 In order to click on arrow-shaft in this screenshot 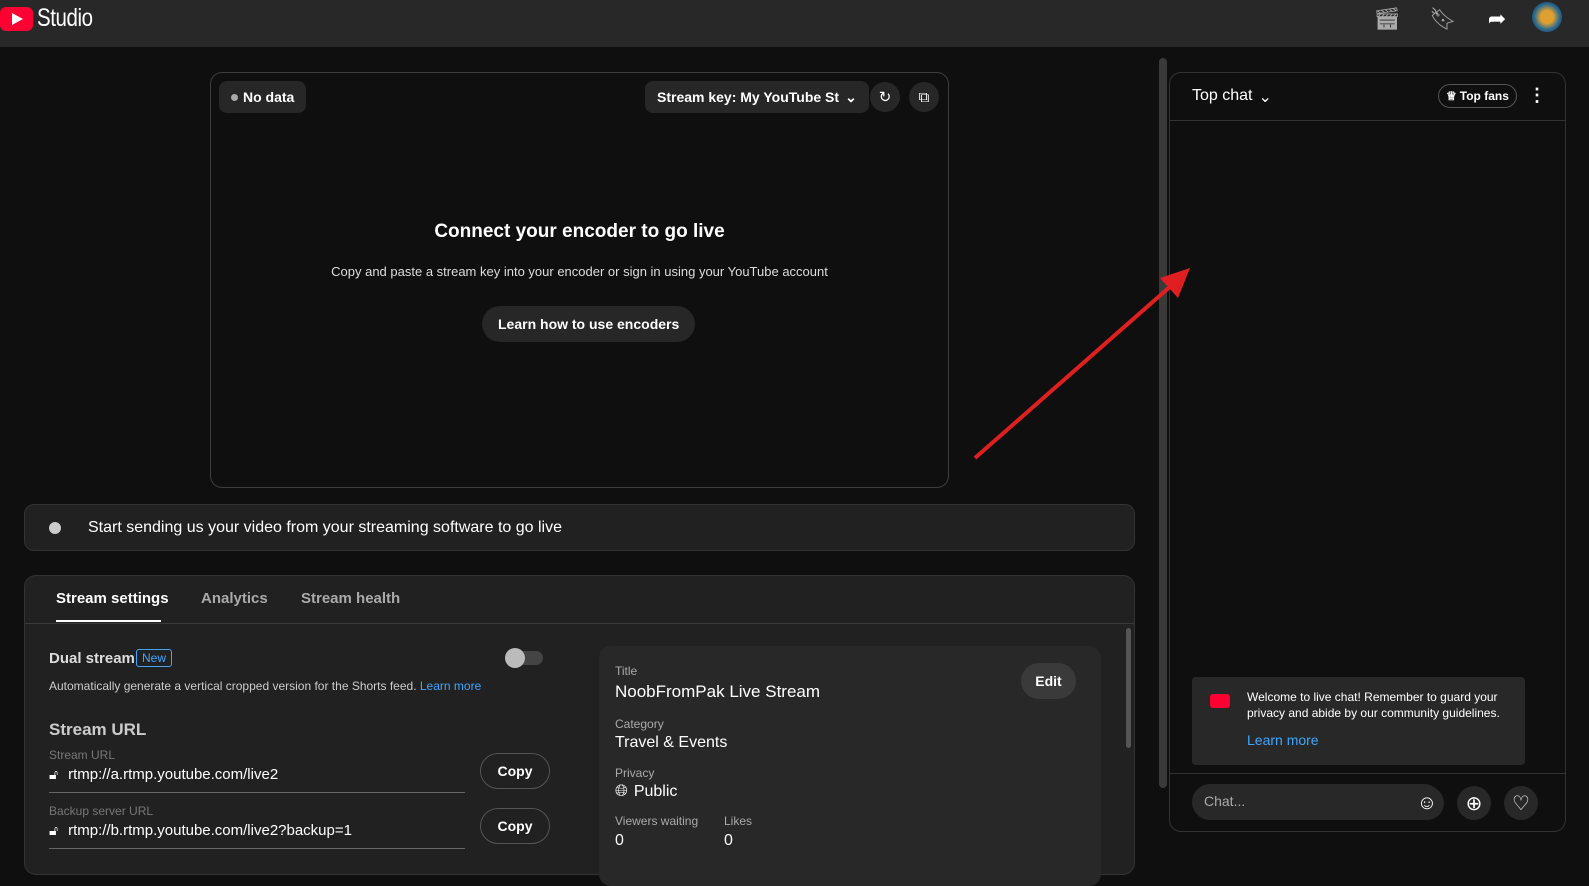, I will do `click(1073, 371)`.